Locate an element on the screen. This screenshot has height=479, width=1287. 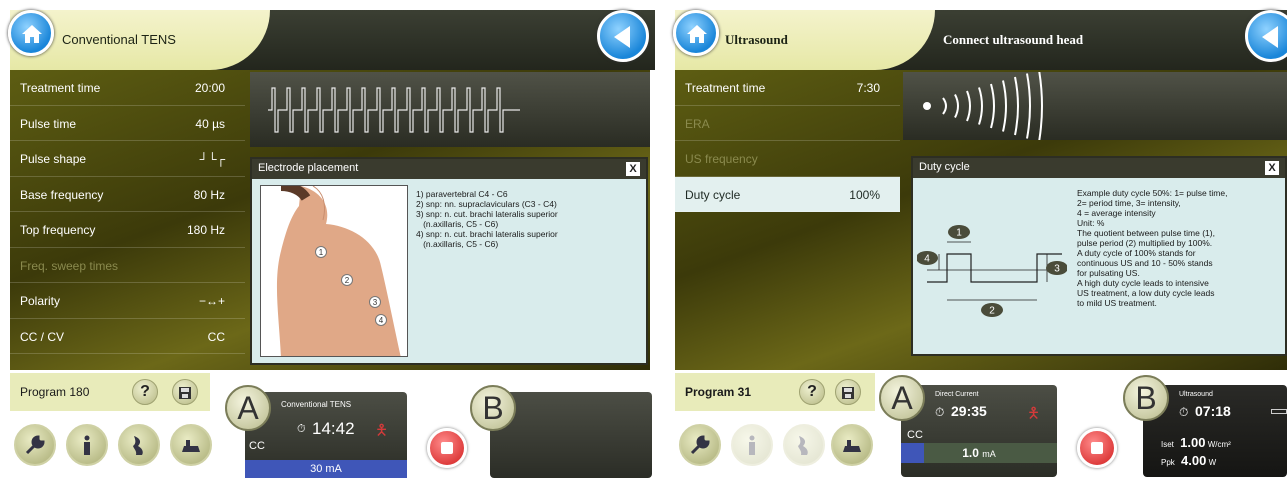
instruction-line: continuous US and 10 - 50% stands is located at coordinates (1145, 263).